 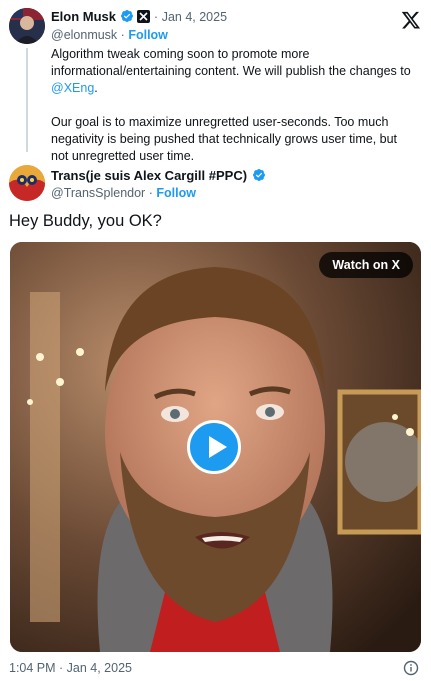 I want to click on quoted-handle-row: @elonmusk · Follow, so click(x=109, y=35).